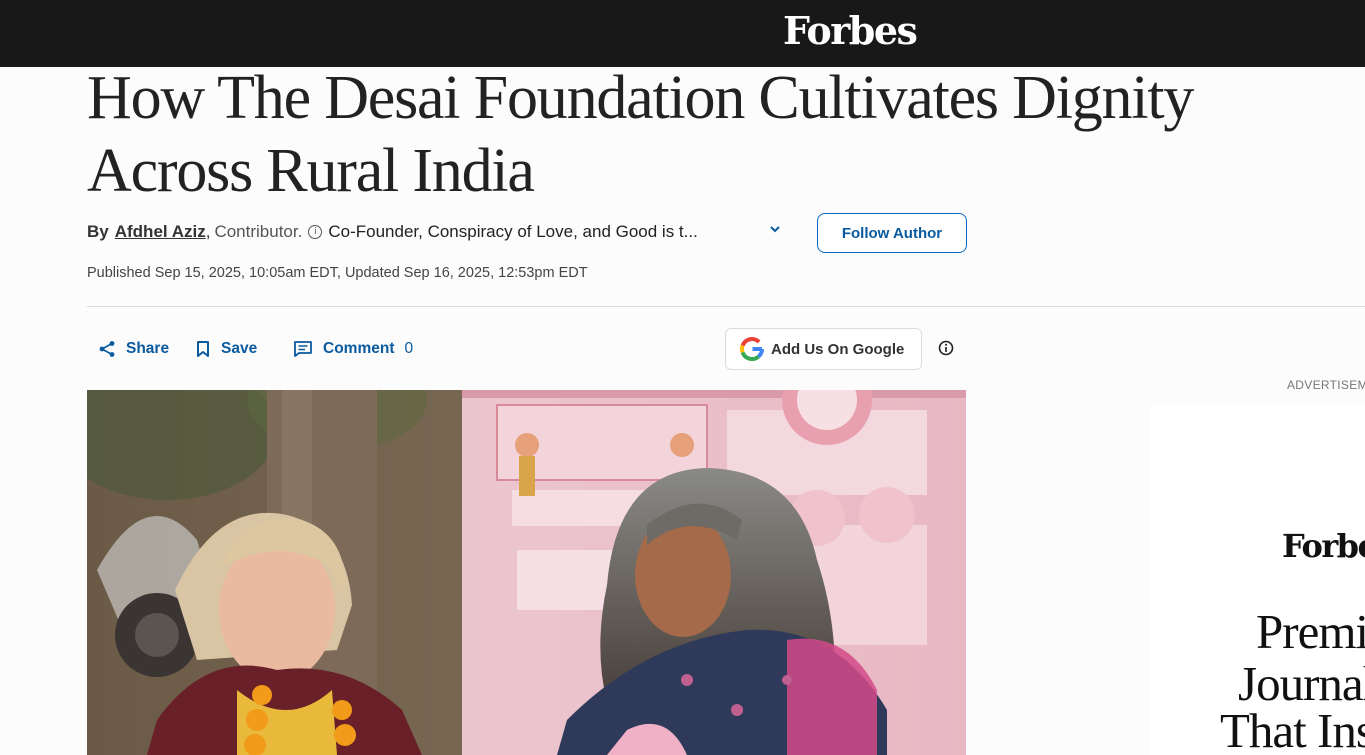 This screenshot has height=755, width=1365. Describe the element at coordinates (1323, 546) in the screenshot. I see `ad-forbes-logo: Forbes` at that location.